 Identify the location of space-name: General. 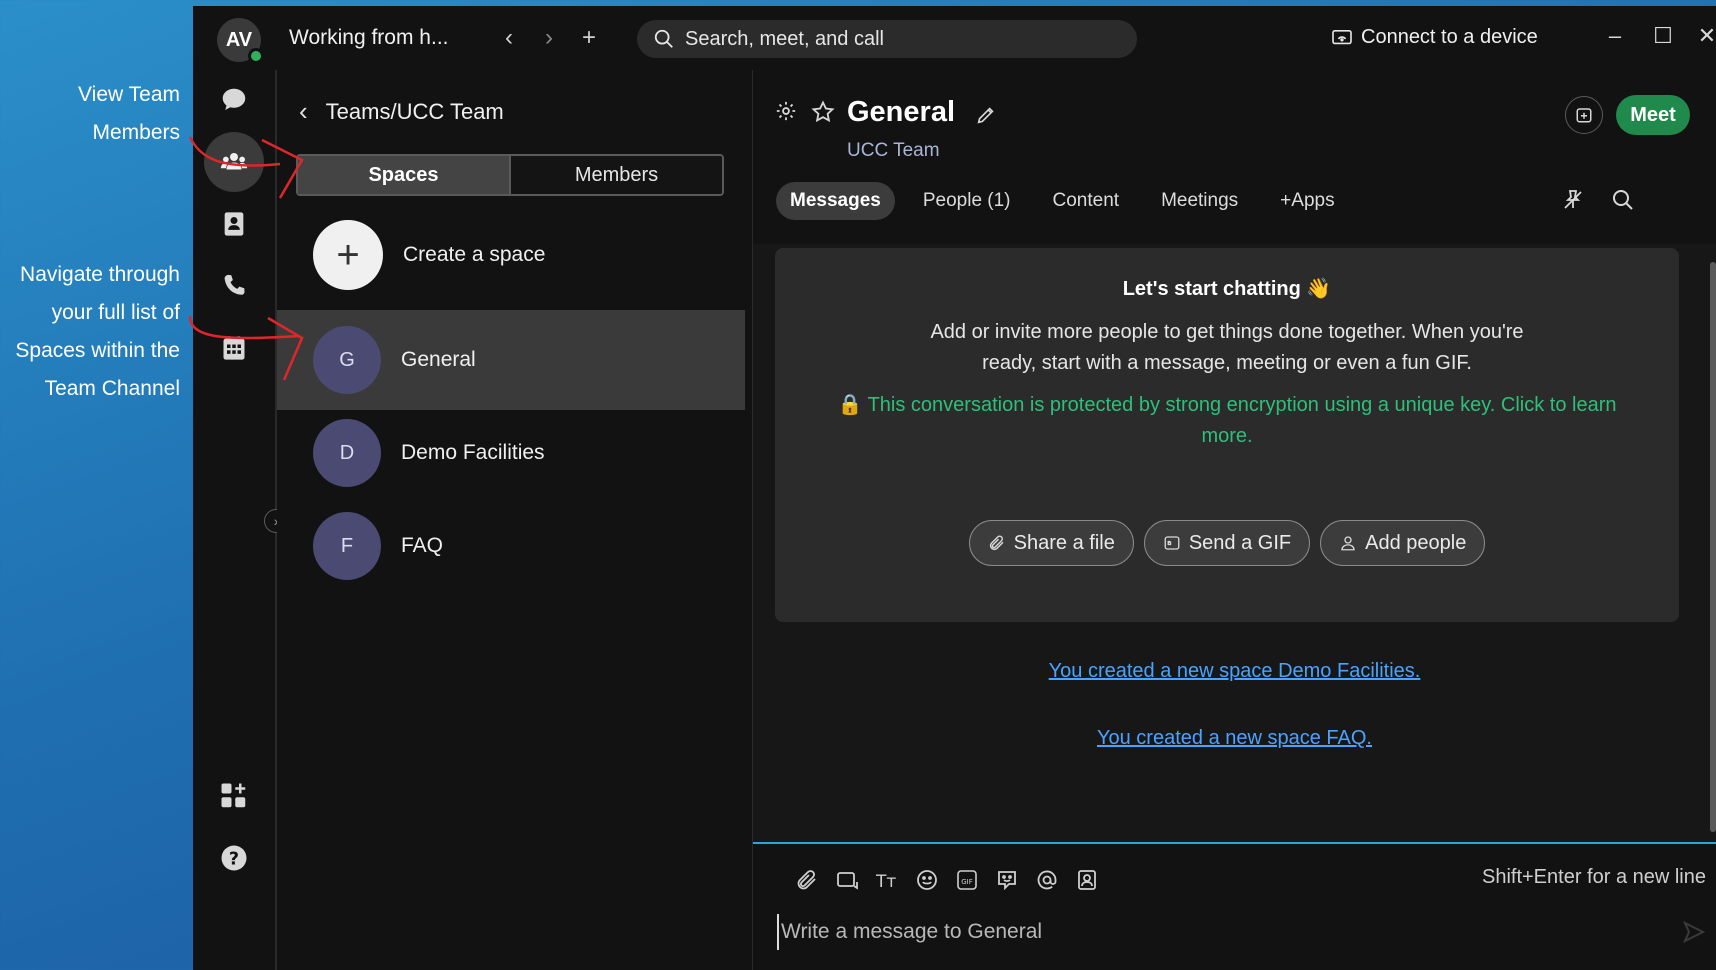
(438, 359).